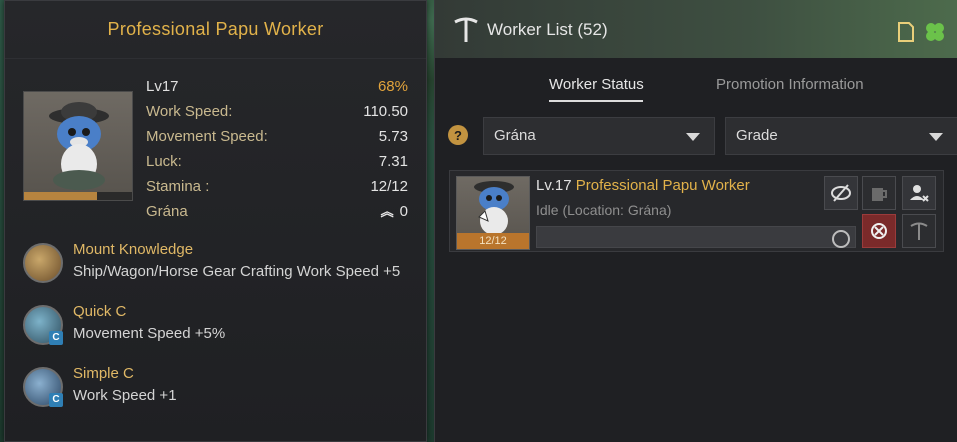  What do you see at coordinates (389, 186) in the screenshot?
I see `stamina-value: 12/12` at bounding box center [389, 186].